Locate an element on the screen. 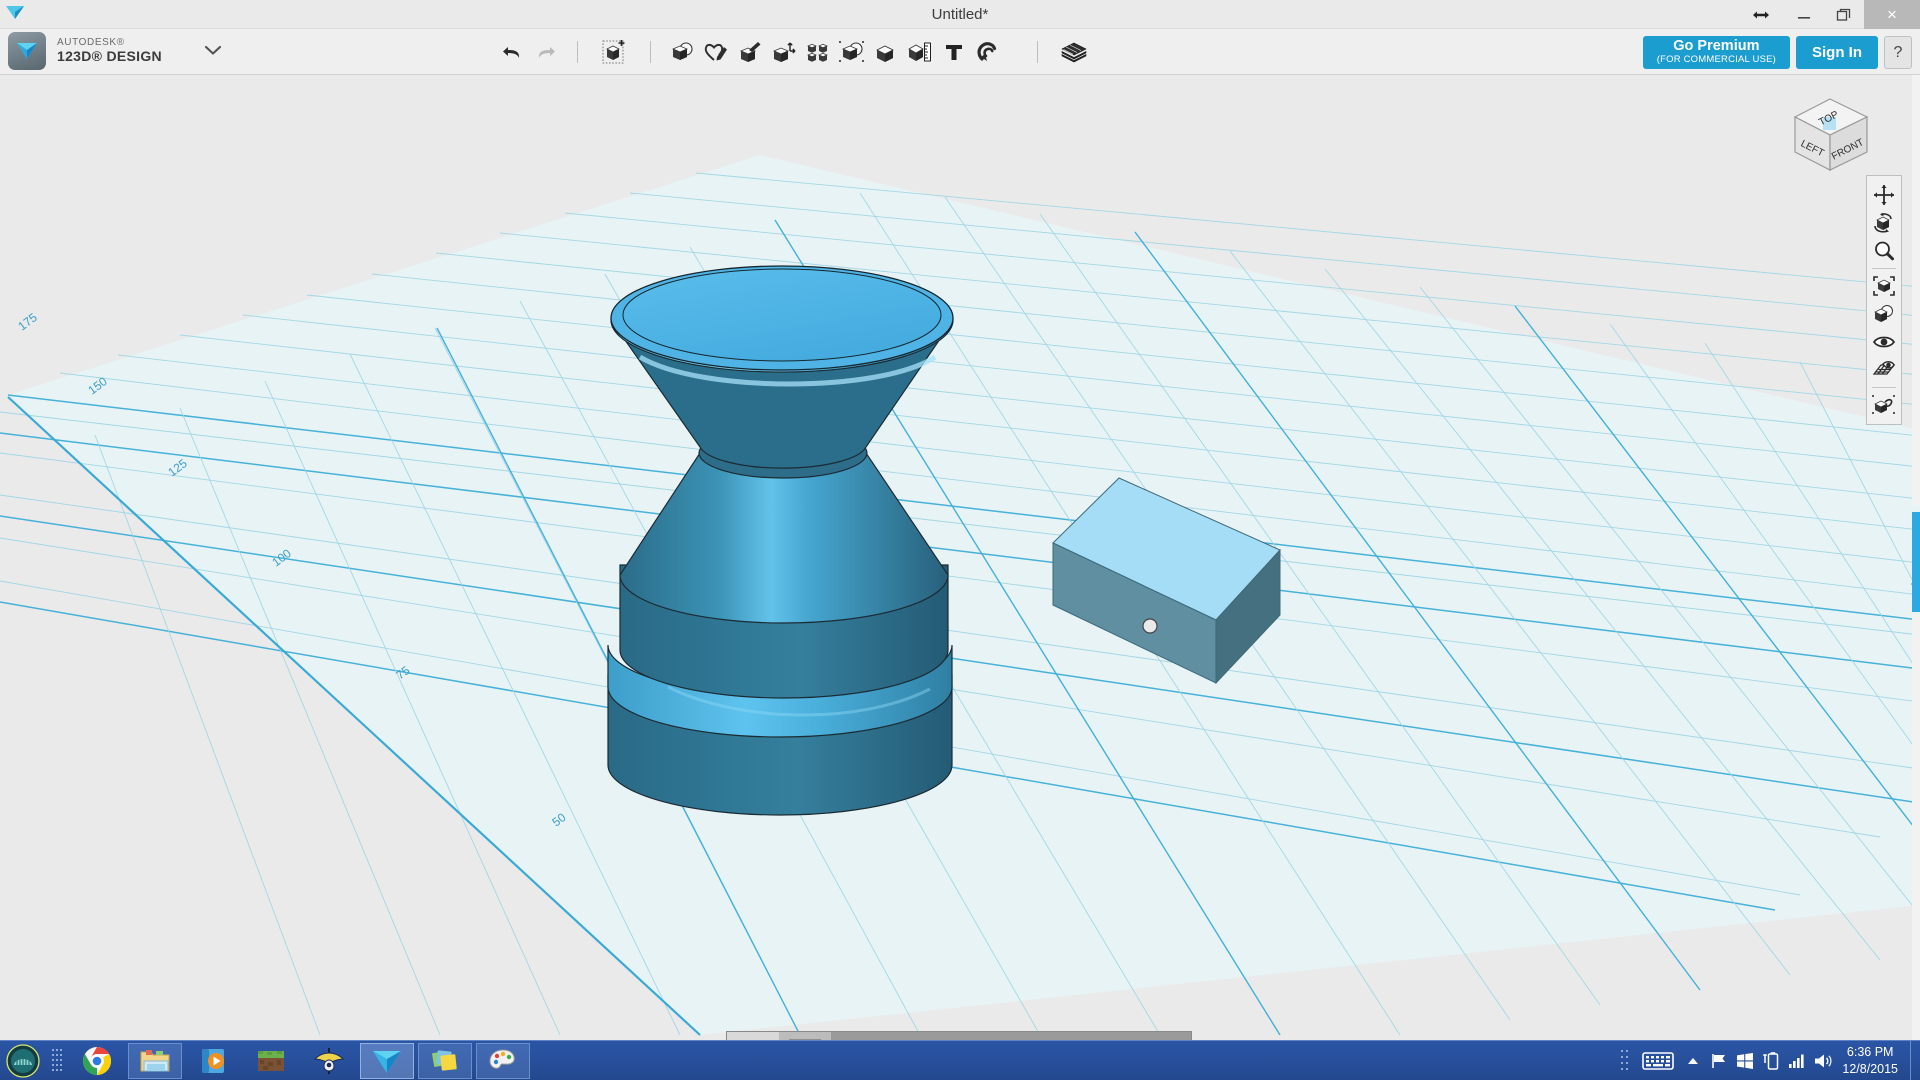 This screenshot has width=1920, height=1080. viewport-scrollbar-track-bottom is located at coordinates (1916, 827).